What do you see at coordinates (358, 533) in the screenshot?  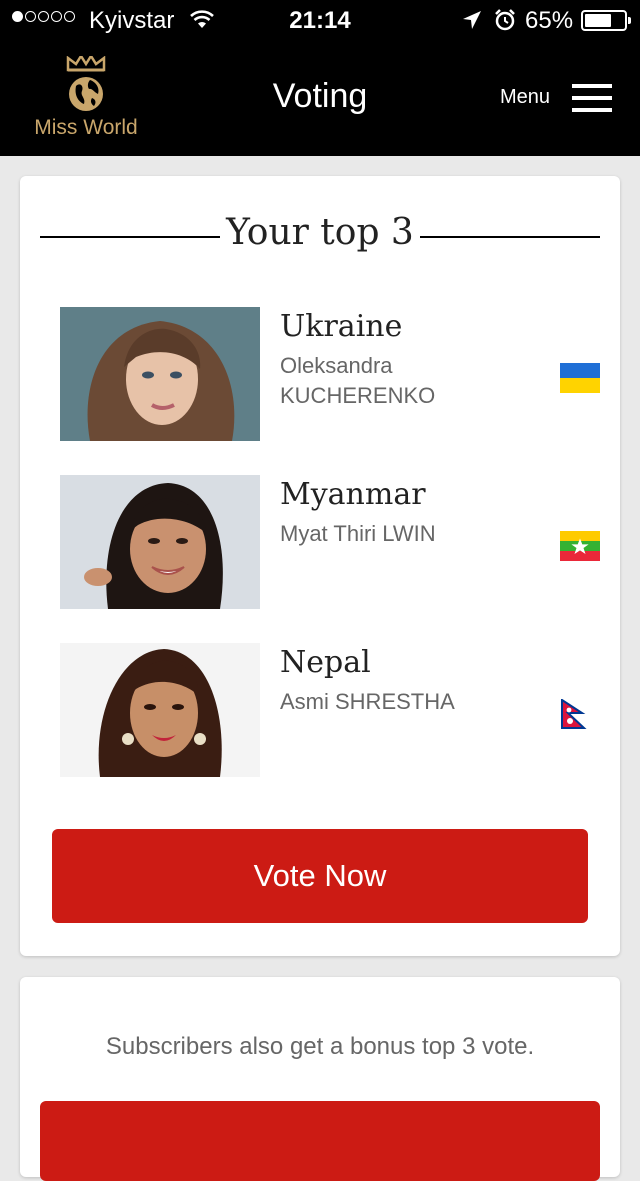 I see `contestant-name: Myat Thiri LWIN` at bounding box center [358, 533].